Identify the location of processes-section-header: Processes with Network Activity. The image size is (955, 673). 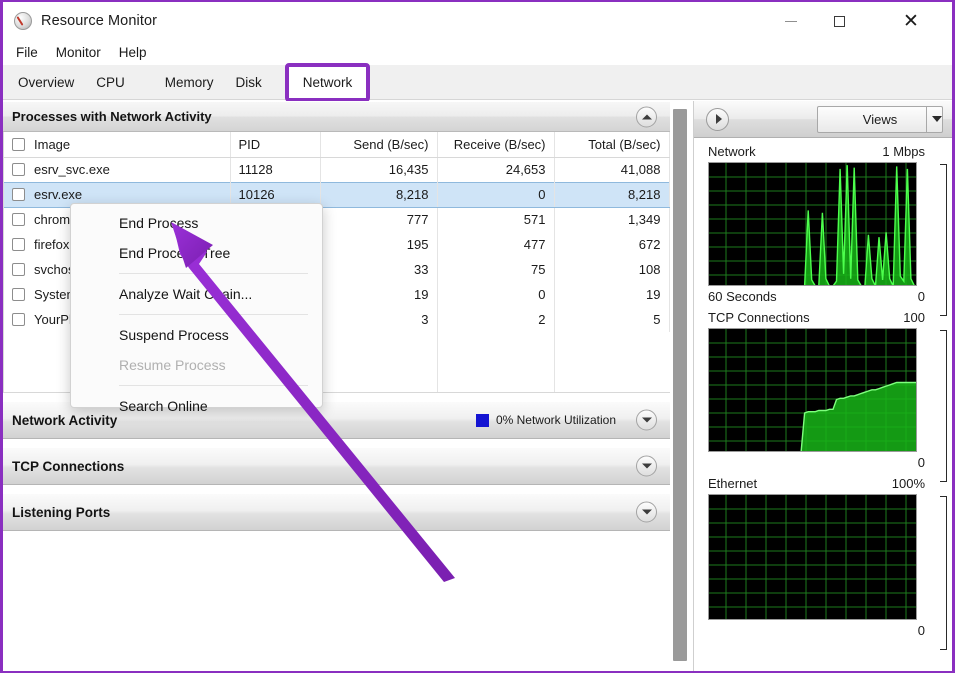
(336, 116).